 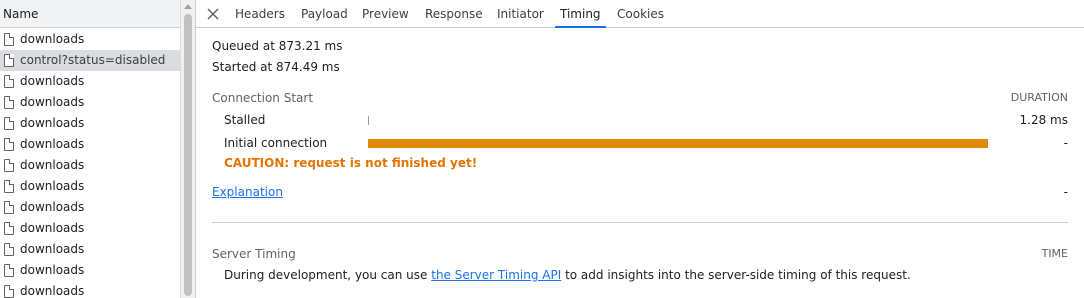 What do you see at coordinates (351, 163) in the screenshot?
I see `caution-message: CAUTION: request is not finished yet!` at bounding box center [351, 163].